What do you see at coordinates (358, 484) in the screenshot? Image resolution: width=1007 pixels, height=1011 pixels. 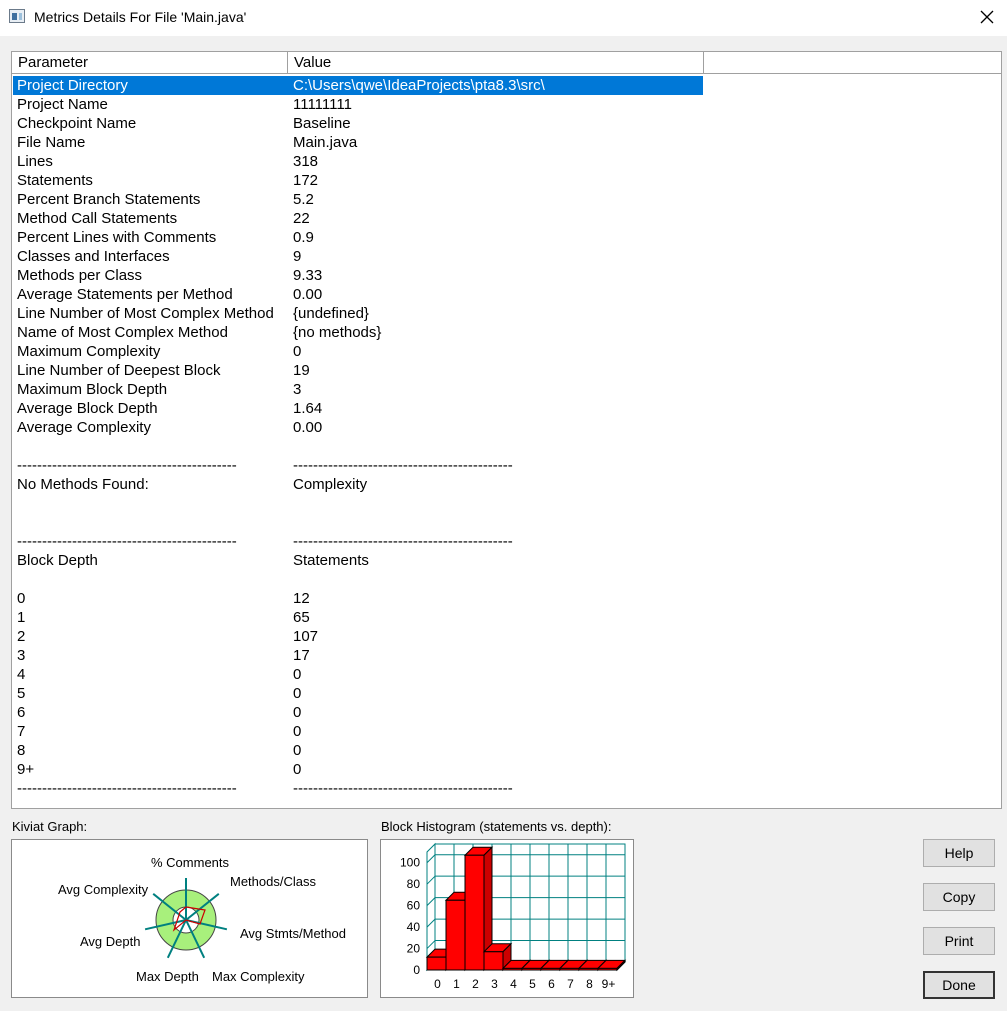 I see `table-row: No Methods Found: Complexity` at bounding box center [358, 484].